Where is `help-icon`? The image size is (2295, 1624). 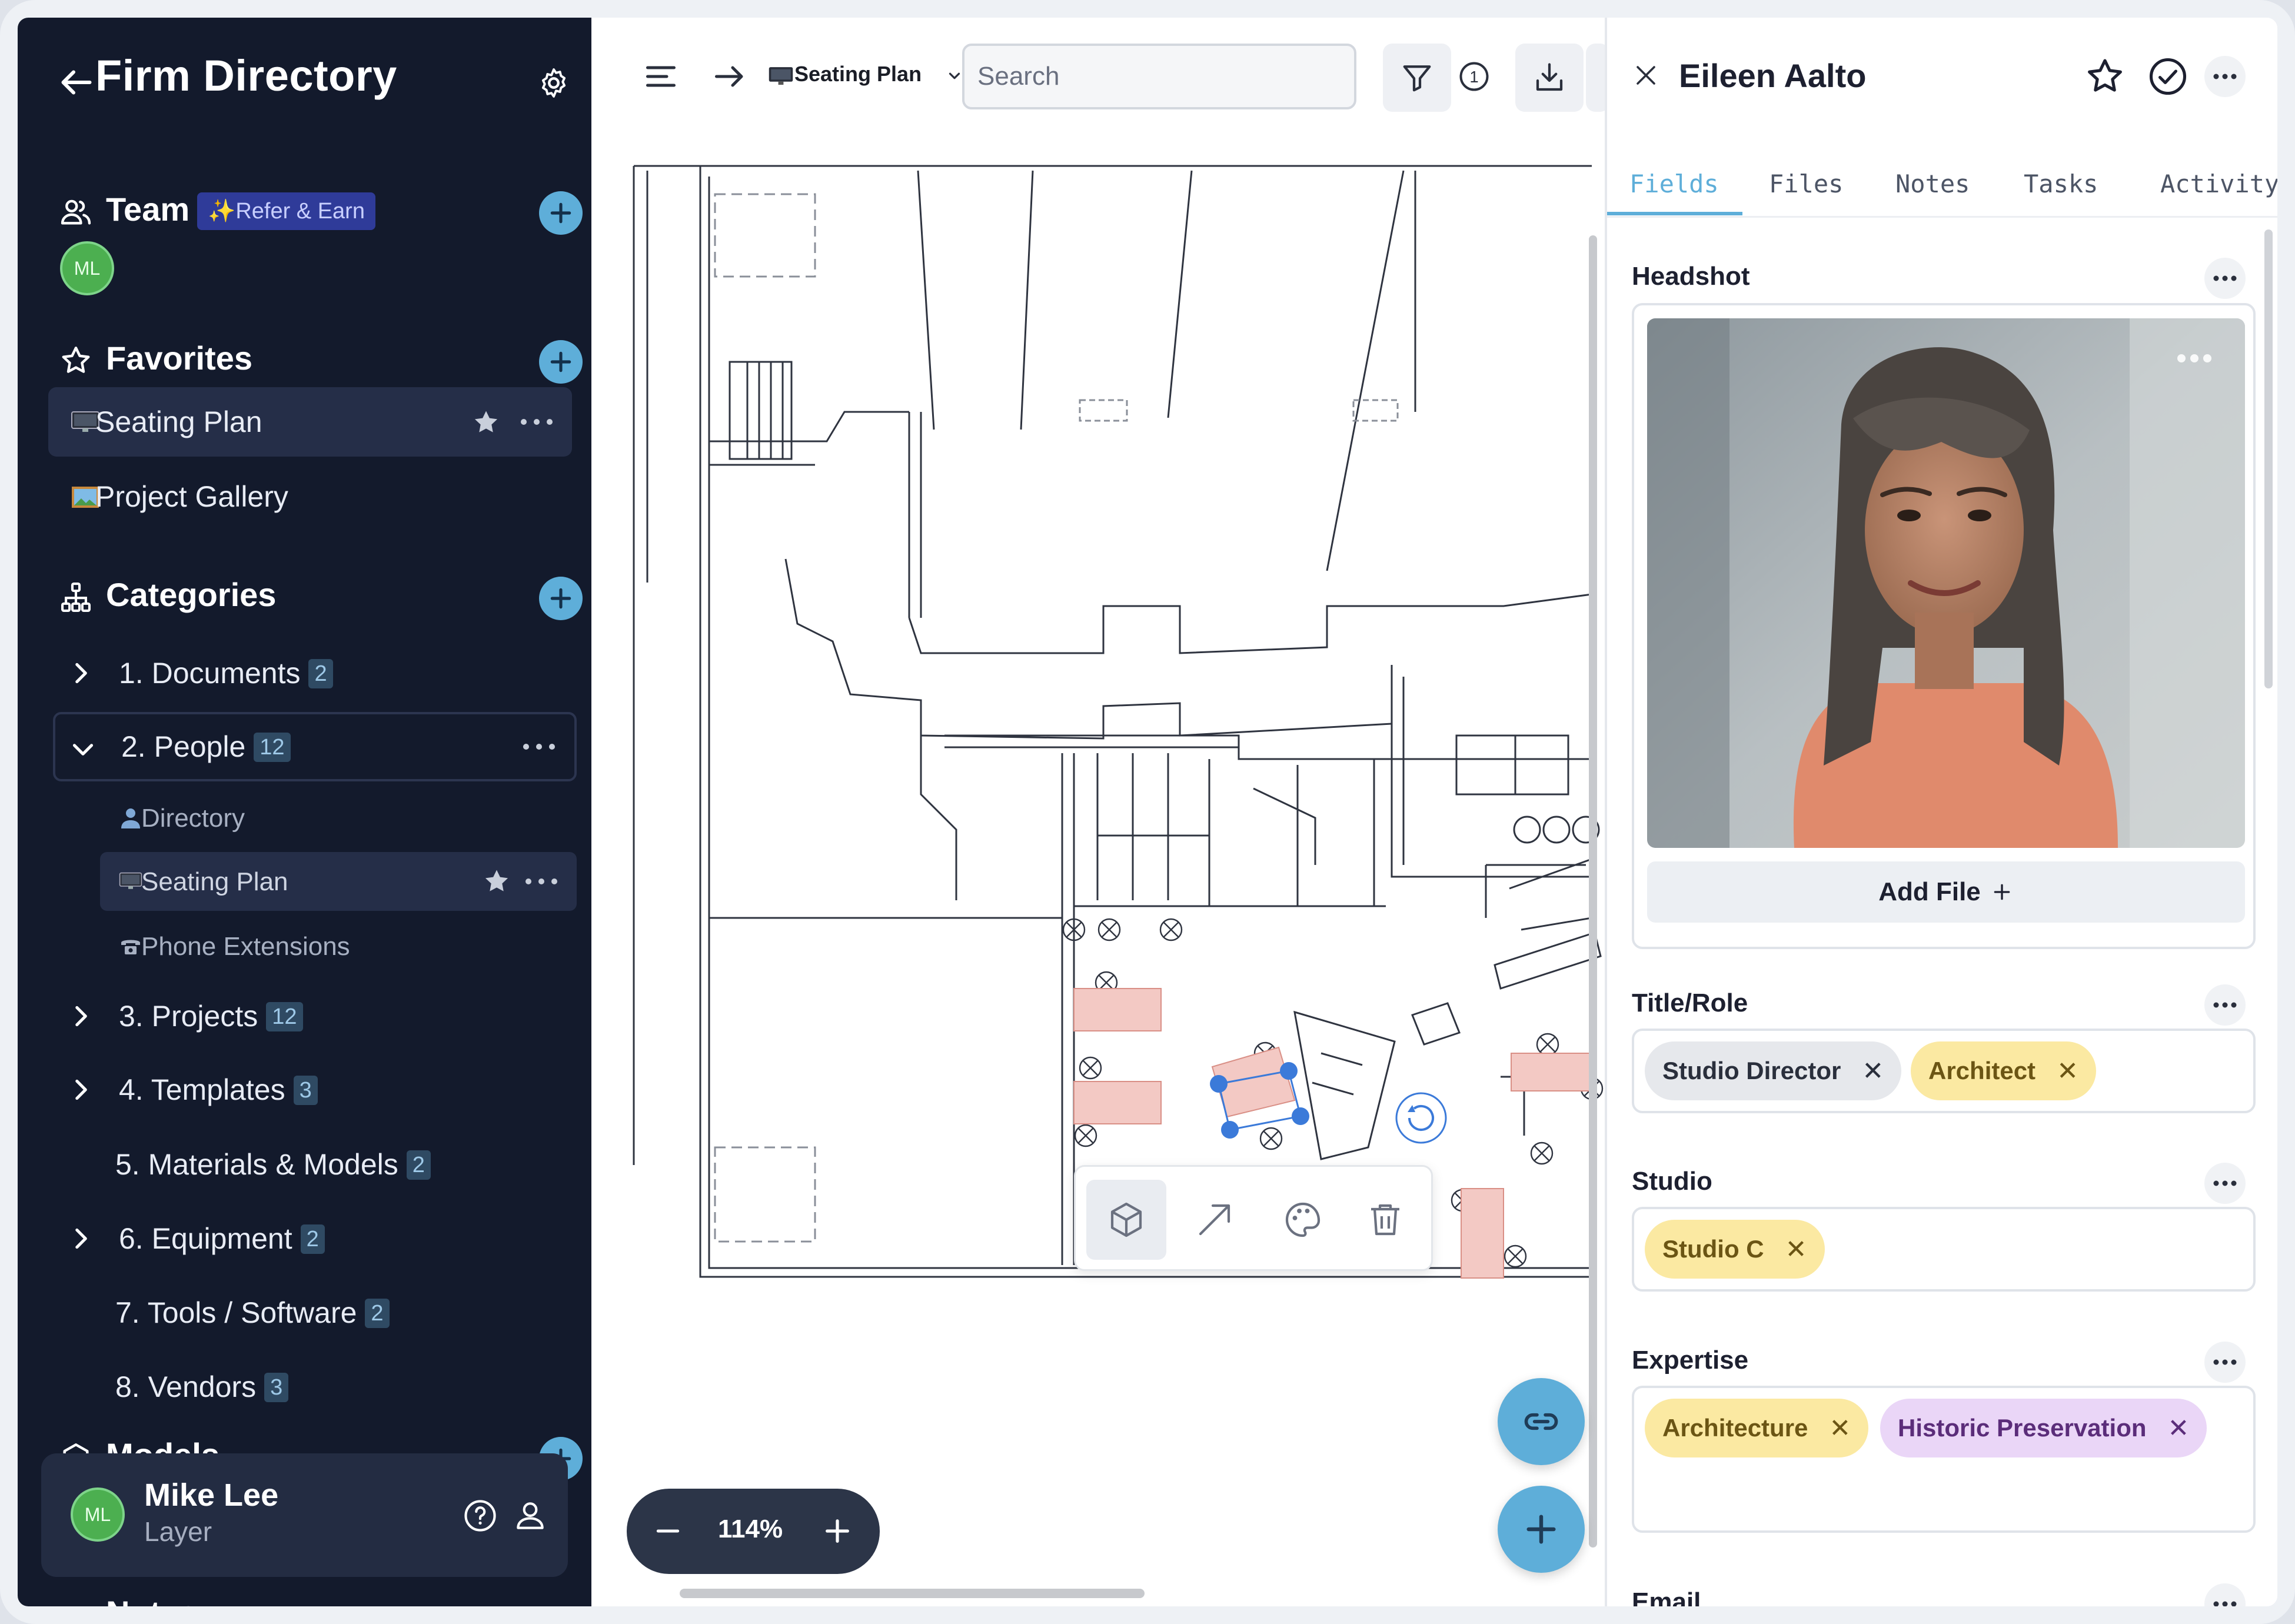
help-icon is located at coordinates (480, 1515).